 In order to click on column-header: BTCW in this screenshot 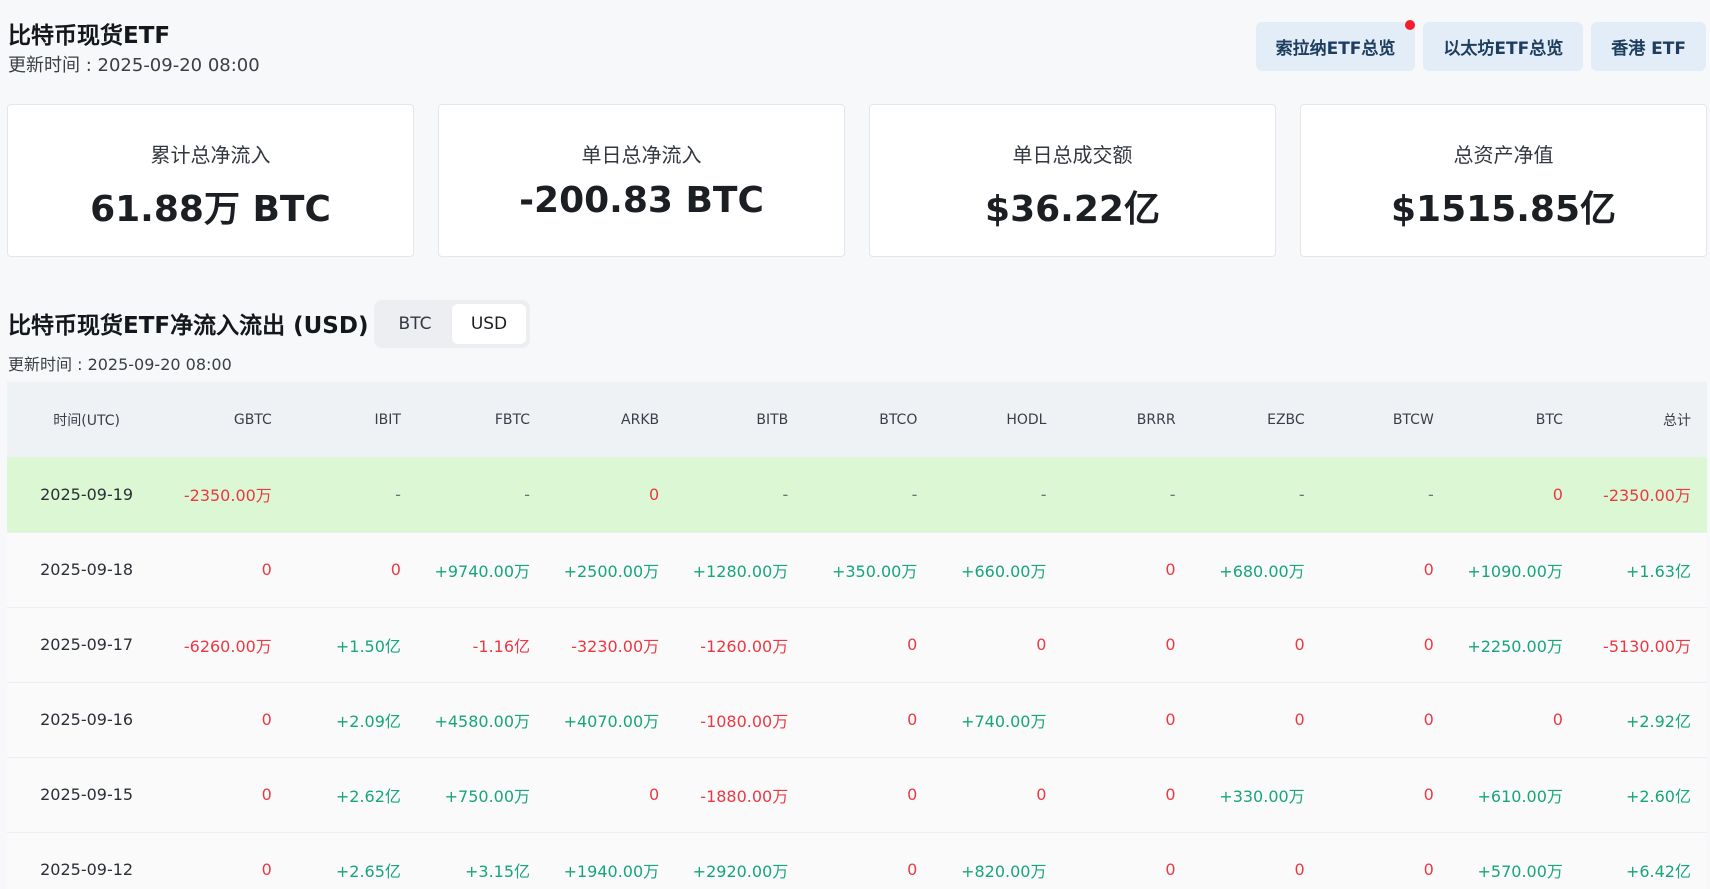, I will do `click(1413, 419)`.